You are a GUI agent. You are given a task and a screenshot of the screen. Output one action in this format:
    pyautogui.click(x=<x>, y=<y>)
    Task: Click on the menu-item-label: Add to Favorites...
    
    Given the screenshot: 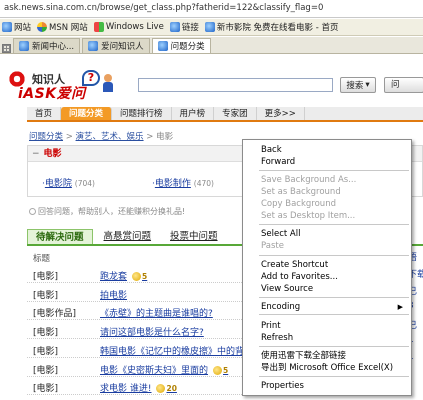 What is the action you would take?
    pyautogui.click(x=299, y=277)
    